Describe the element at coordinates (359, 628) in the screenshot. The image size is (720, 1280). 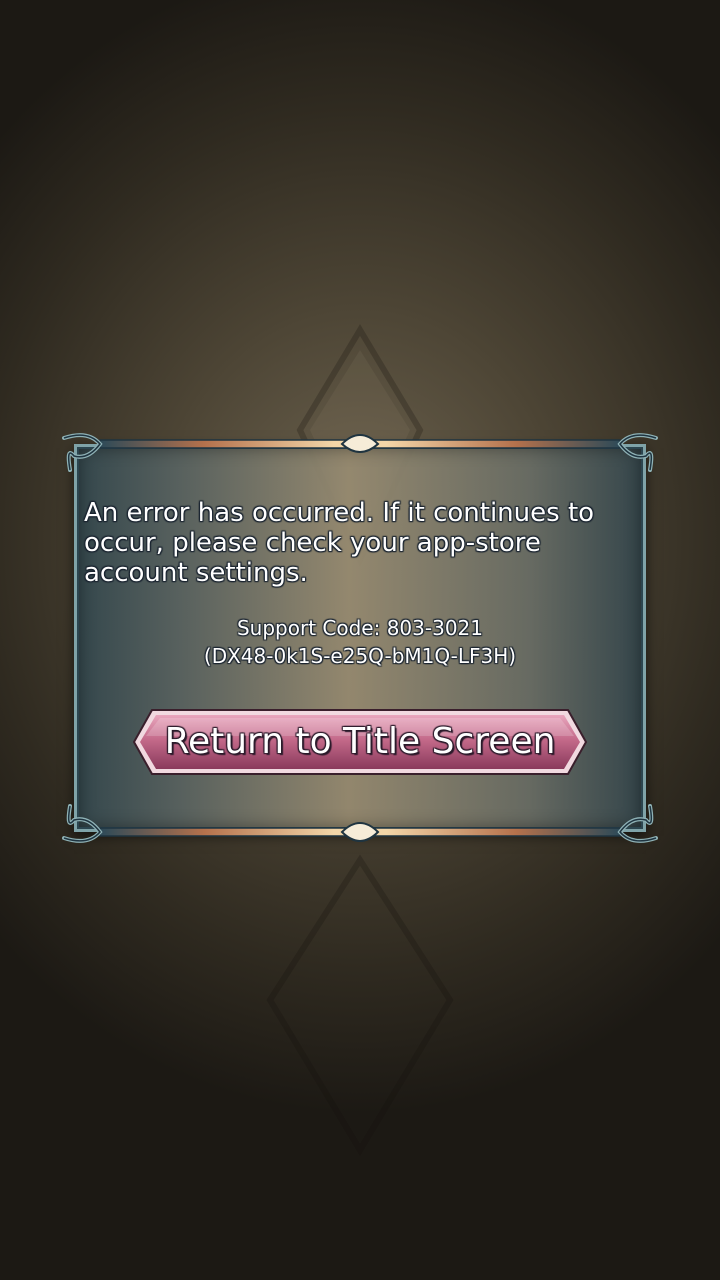
I see `support-code: Support Code: 803-3021` at that location.